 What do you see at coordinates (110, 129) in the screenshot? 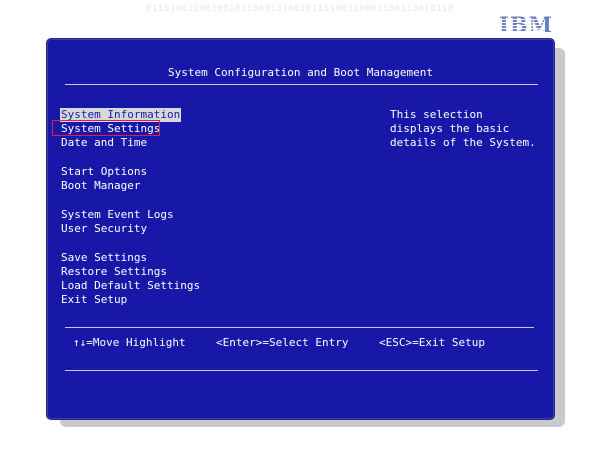
I see `menu-item-system-settings: System Settings` at bounding box center [110, 129].